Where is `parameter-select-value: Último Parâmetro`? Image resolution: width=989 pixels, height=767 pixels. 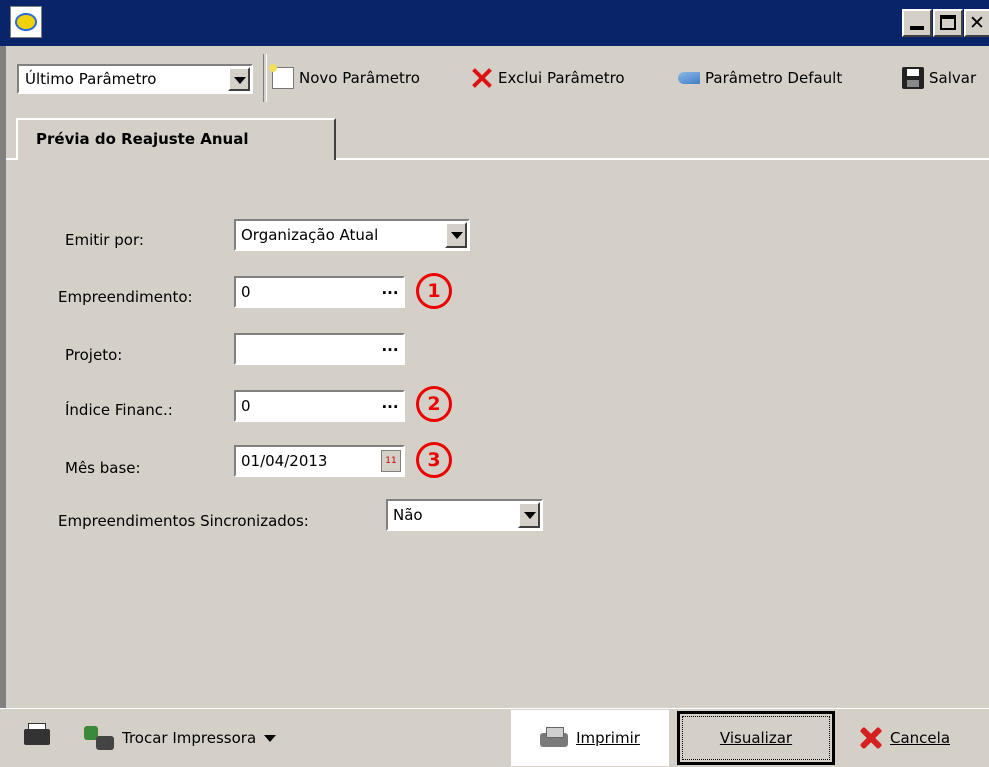 parameter-select-value: Último Parâmetro is located at coordinates (91, 79).